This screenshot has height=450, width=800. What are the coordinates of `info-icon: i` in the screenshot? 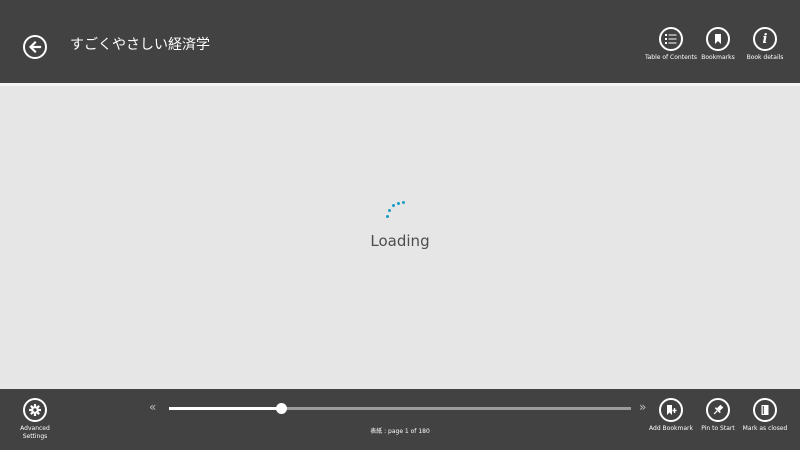 It's located at (765, 39).